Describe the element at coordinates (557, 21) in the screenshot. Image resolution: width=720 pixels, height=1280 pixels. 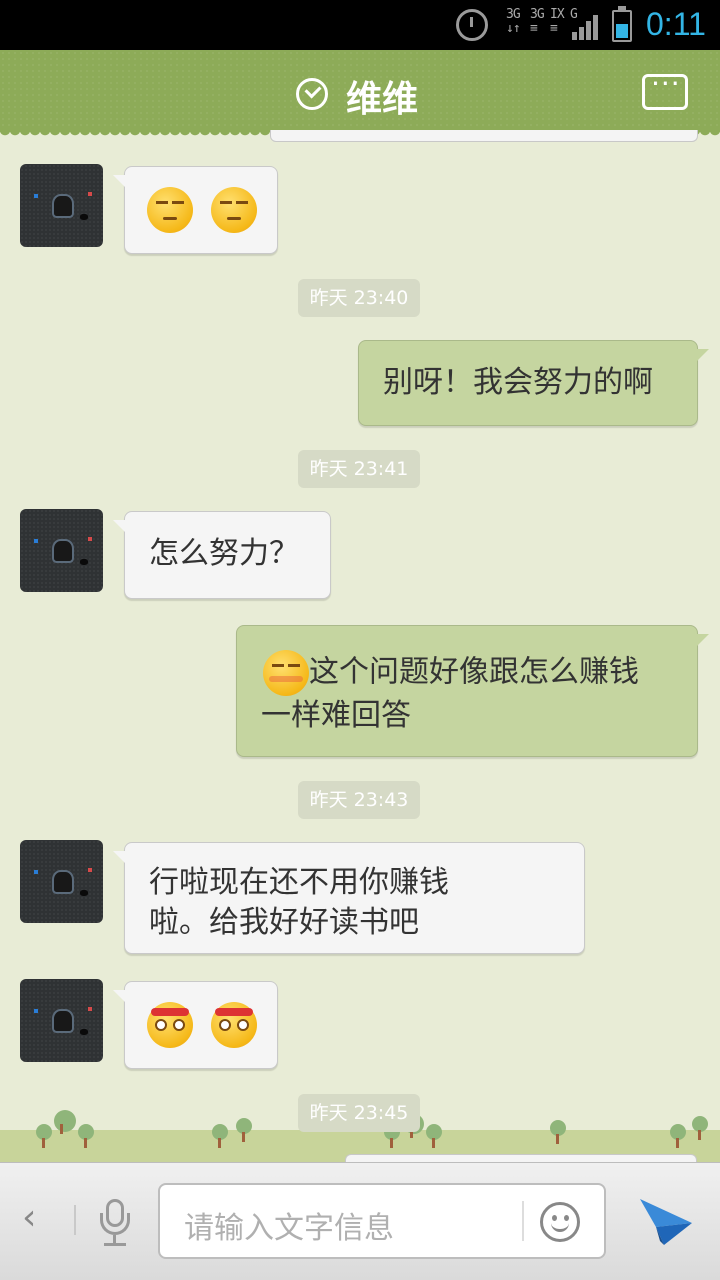
I see `network-type-ix: IX ≡` at that location.